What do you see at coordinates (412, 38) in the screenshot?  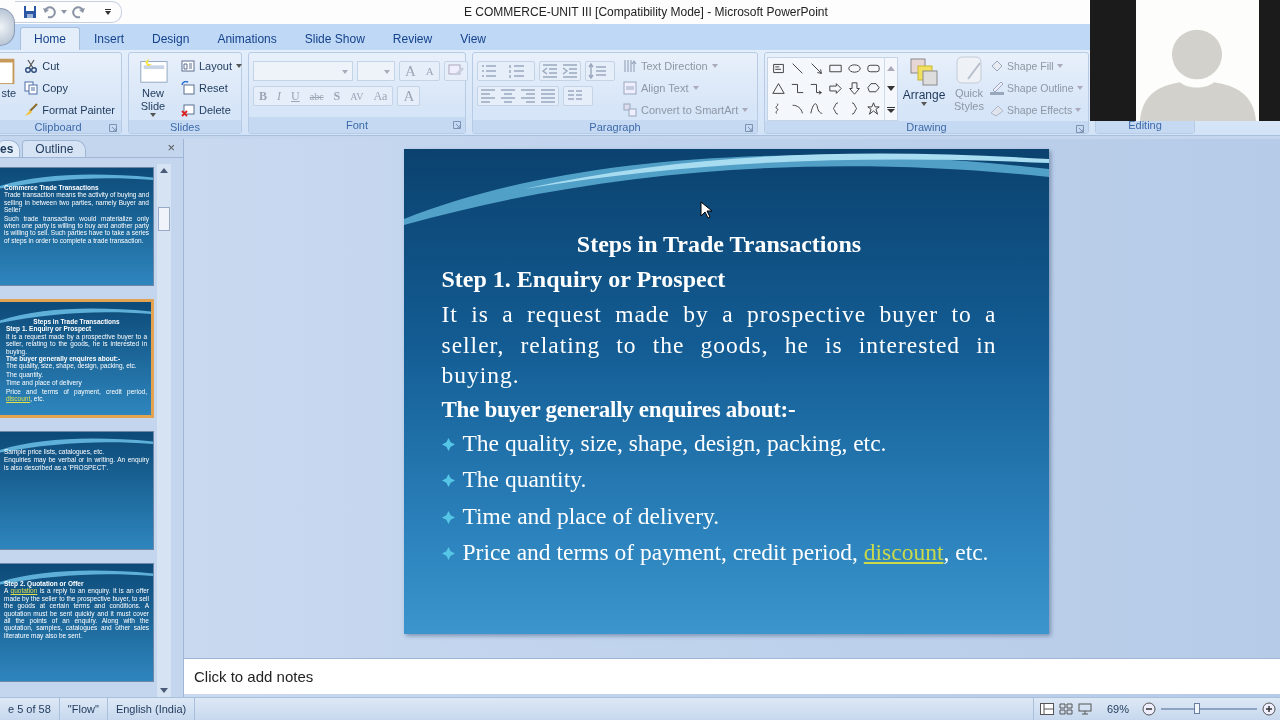 I see `ribbon-tab: Review` at bounding box center [412, 38].